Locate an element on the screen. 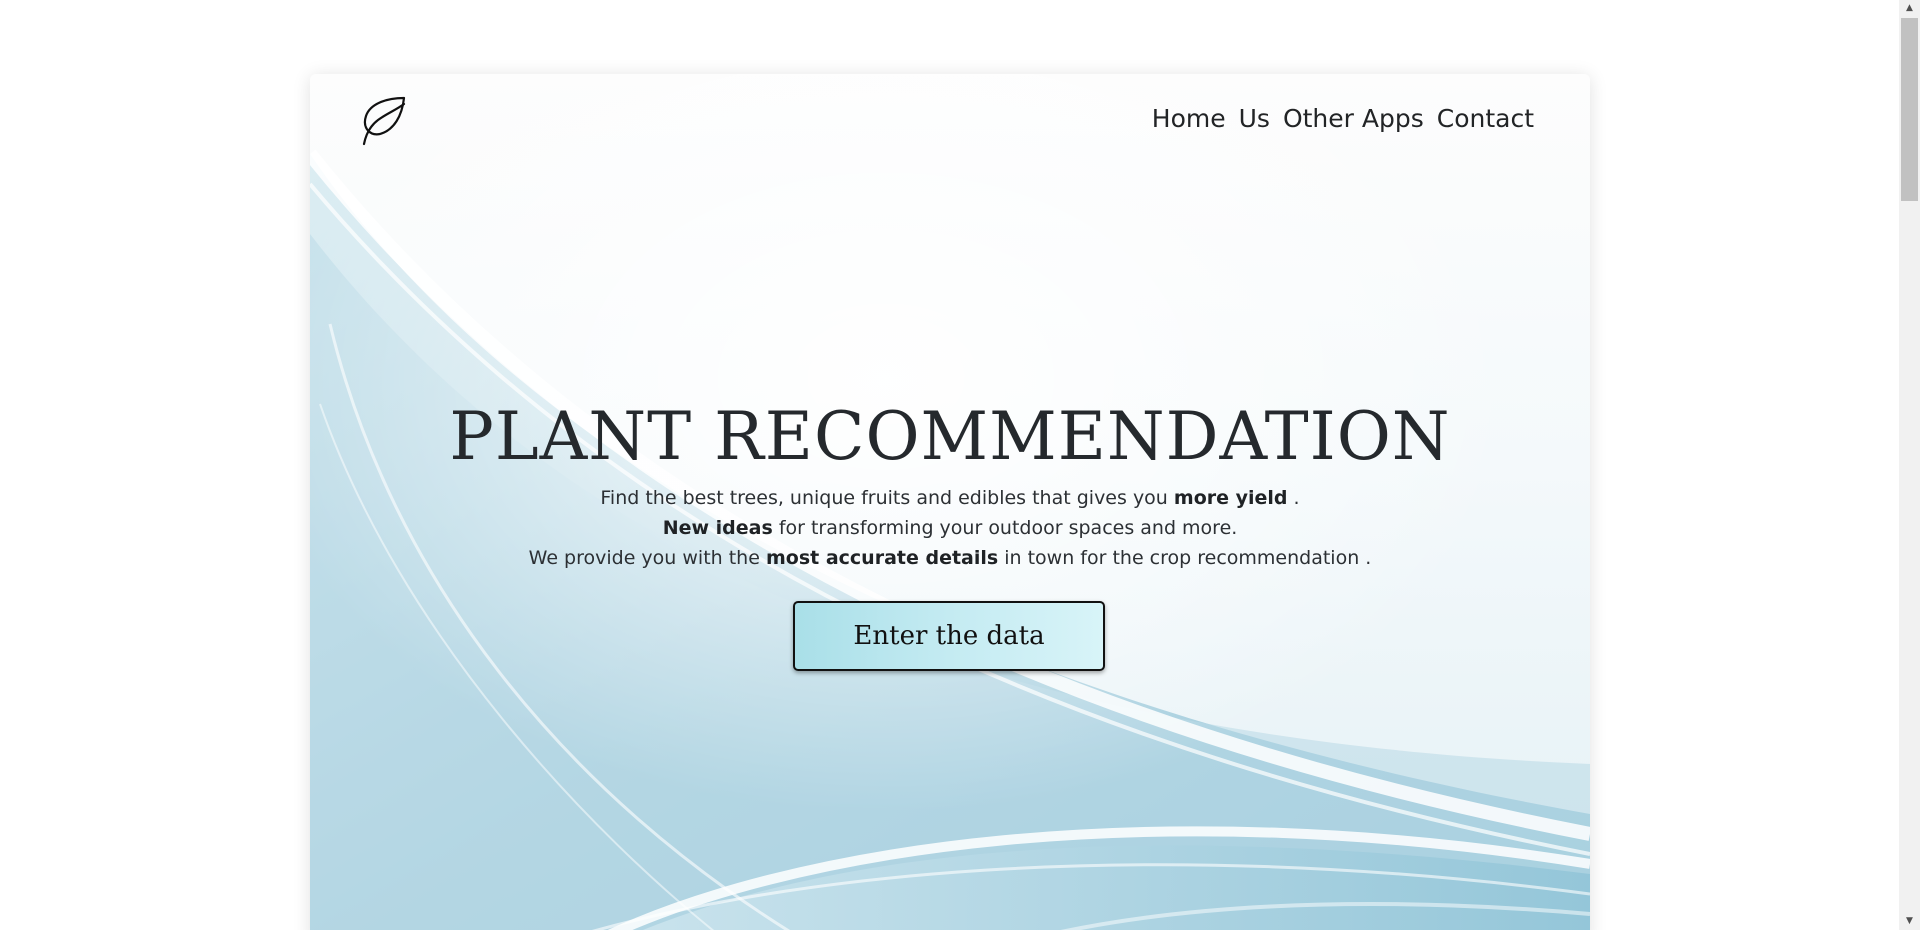 Image resolution: width=1920 pixels, height=930 pixels. arrow-down-icon: ▼ is located at coordinates (1909, 921).